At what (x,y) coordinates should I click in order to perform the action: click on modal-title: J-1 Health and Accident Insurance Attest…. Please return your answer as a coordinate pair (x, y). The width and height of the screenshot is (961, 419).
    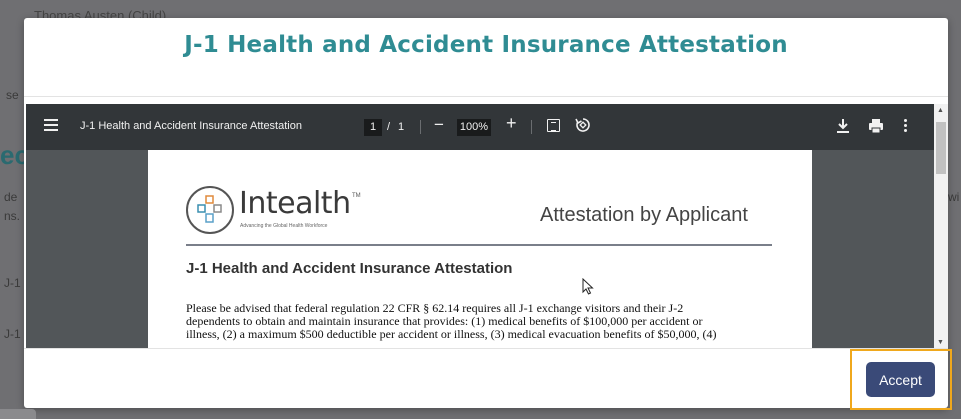
    Looking at the image, I should click on (486, 45).